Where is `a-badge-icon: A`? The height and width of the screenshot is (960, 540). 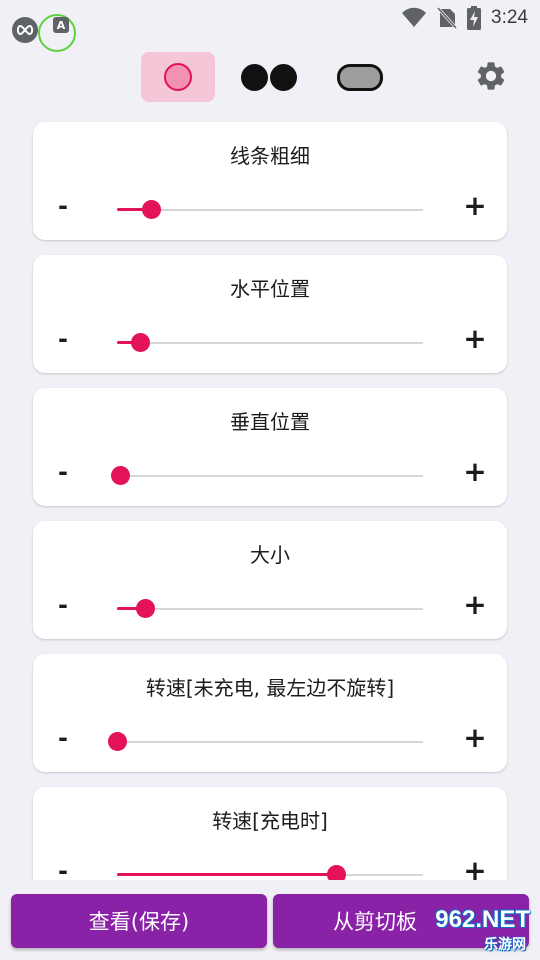 a-badge-icon: A is located at coordinates (61, 25).